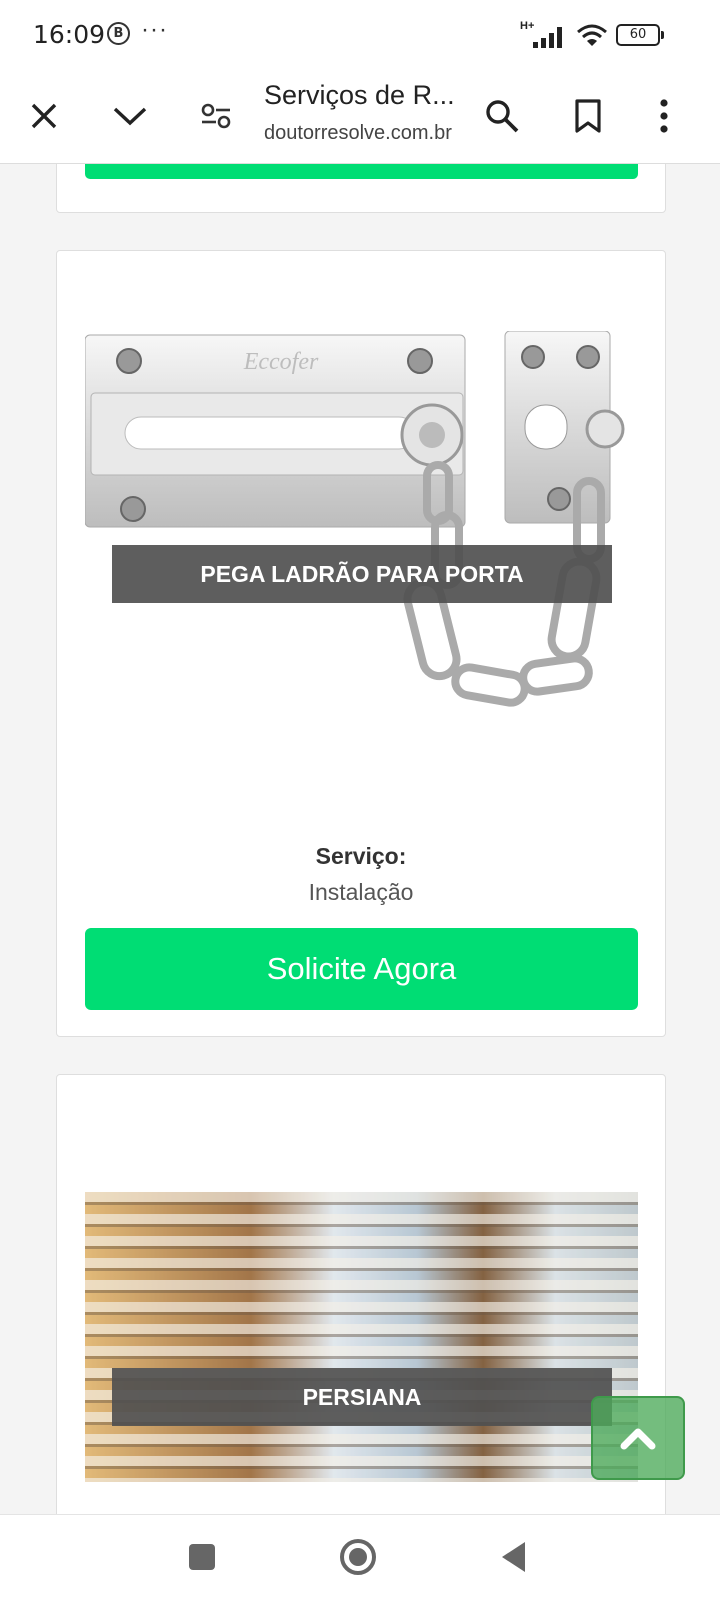 This screenshot has width=720, height=1600. I want to click on brand-engraving: Eccofer, so click(281, 362).